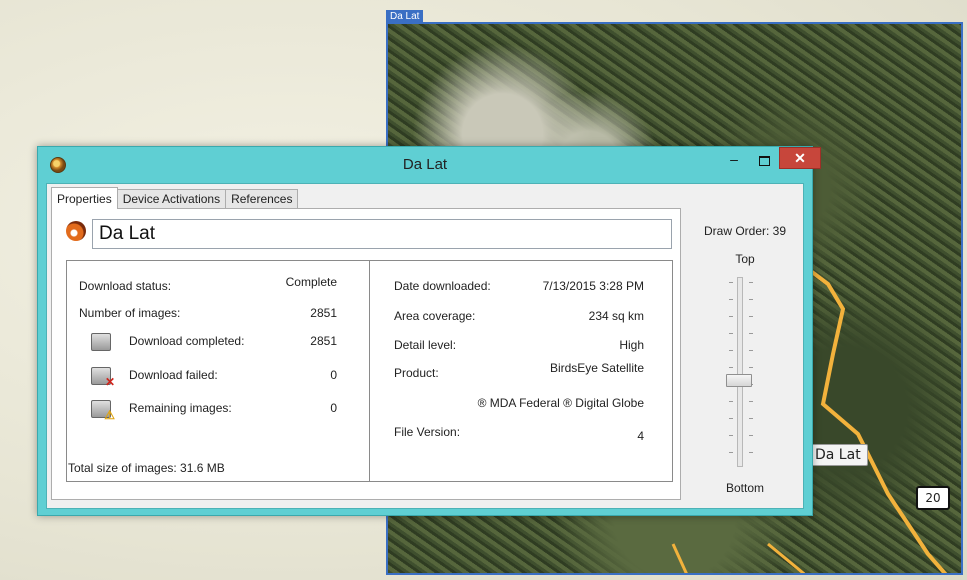 The image size is (967, 580). What do you see at coordinates (173, 375) in the screenshot?
I see `failed-label: Download failed:` at bounding box center [173, 375].